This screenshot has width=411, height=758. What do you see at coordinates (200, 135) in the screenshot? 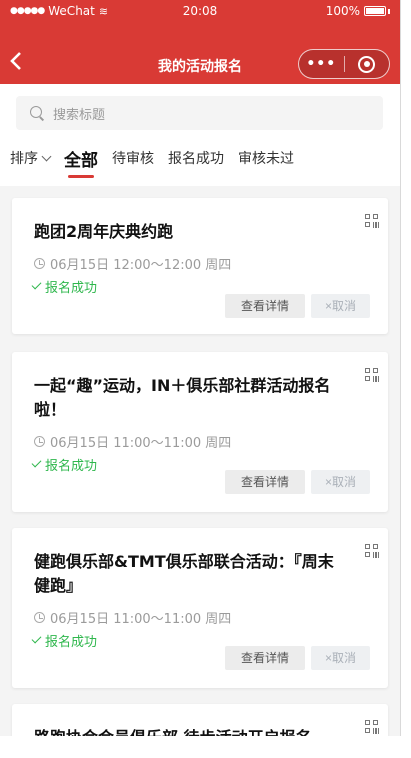
I see `search-filter-panel: 搜索标题 排序 全部 待审核 报名成功 审核未过` at bounding box center [200, 135].